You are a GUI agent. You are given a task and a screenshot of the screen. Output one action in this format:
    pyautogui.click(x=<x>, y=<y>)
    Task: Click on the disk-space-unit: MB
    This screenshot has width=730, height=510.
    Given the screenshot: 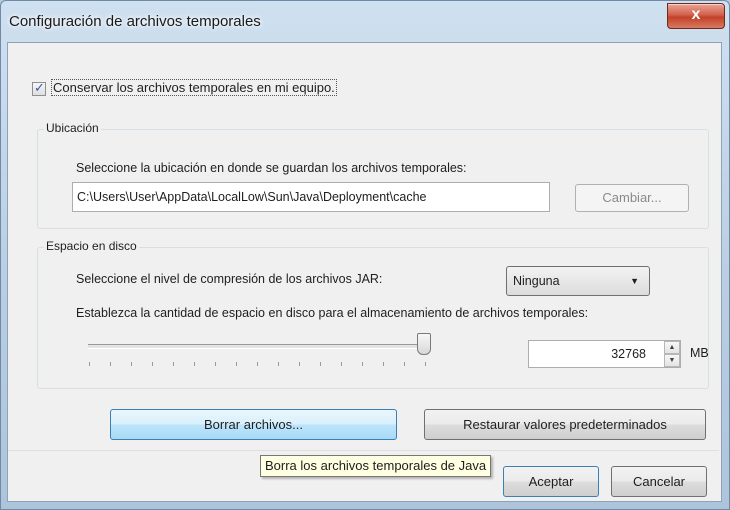 What is the action you would take?
    pyautogui.click(x=699, y=353)
    